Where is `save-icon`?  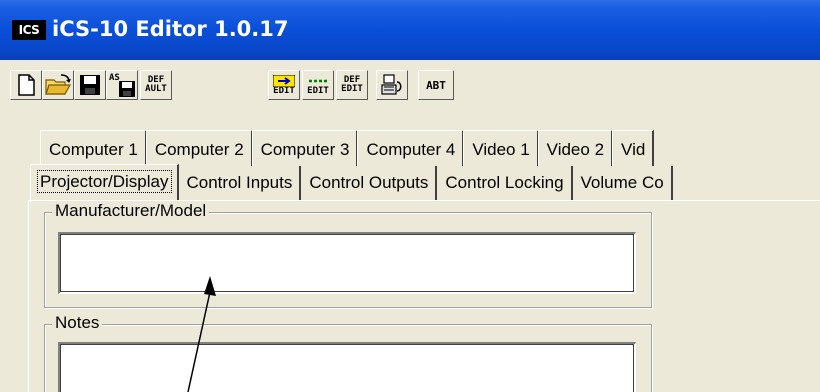
save-icon is located at coordinates (90, 85).